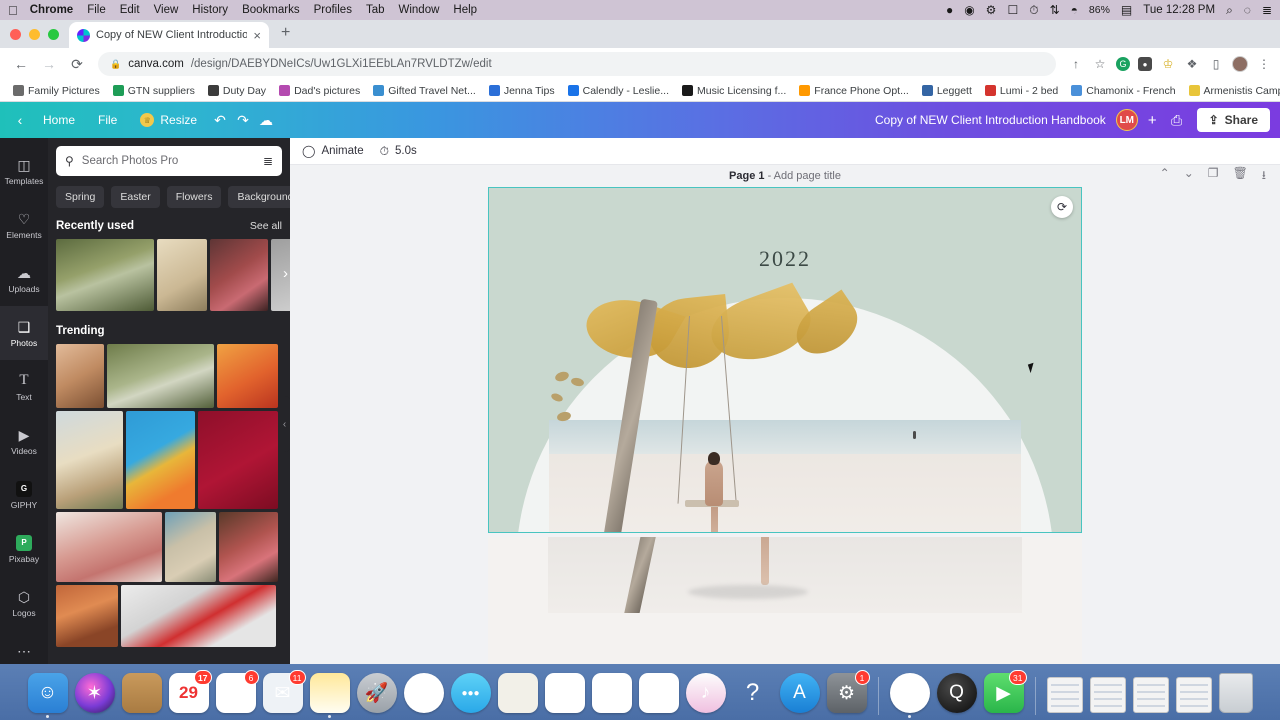  What do you see at coordinates (753, 693) in the screenshot?
I see `dock-icon-help: ?` at bounding box center [753, 693].